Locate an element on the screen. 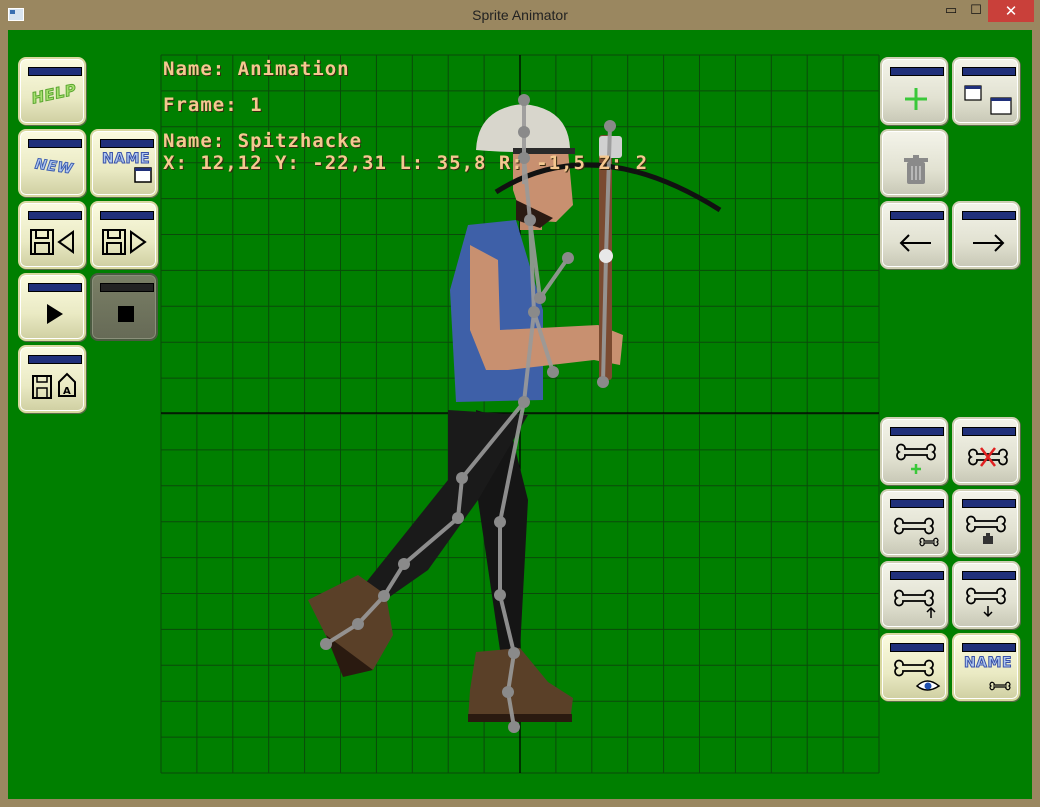 This screenshot has height=807, width=1040. trash-icon is located at coordinates (916, 169).